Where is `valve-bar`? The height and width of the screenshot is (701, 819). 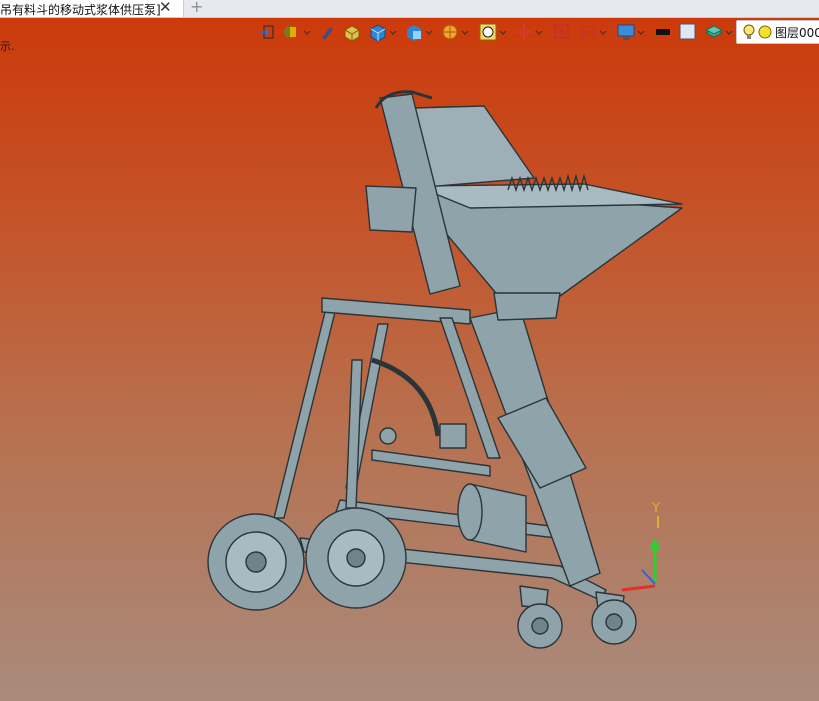 valve-bar is located at coordinates (431, 463).